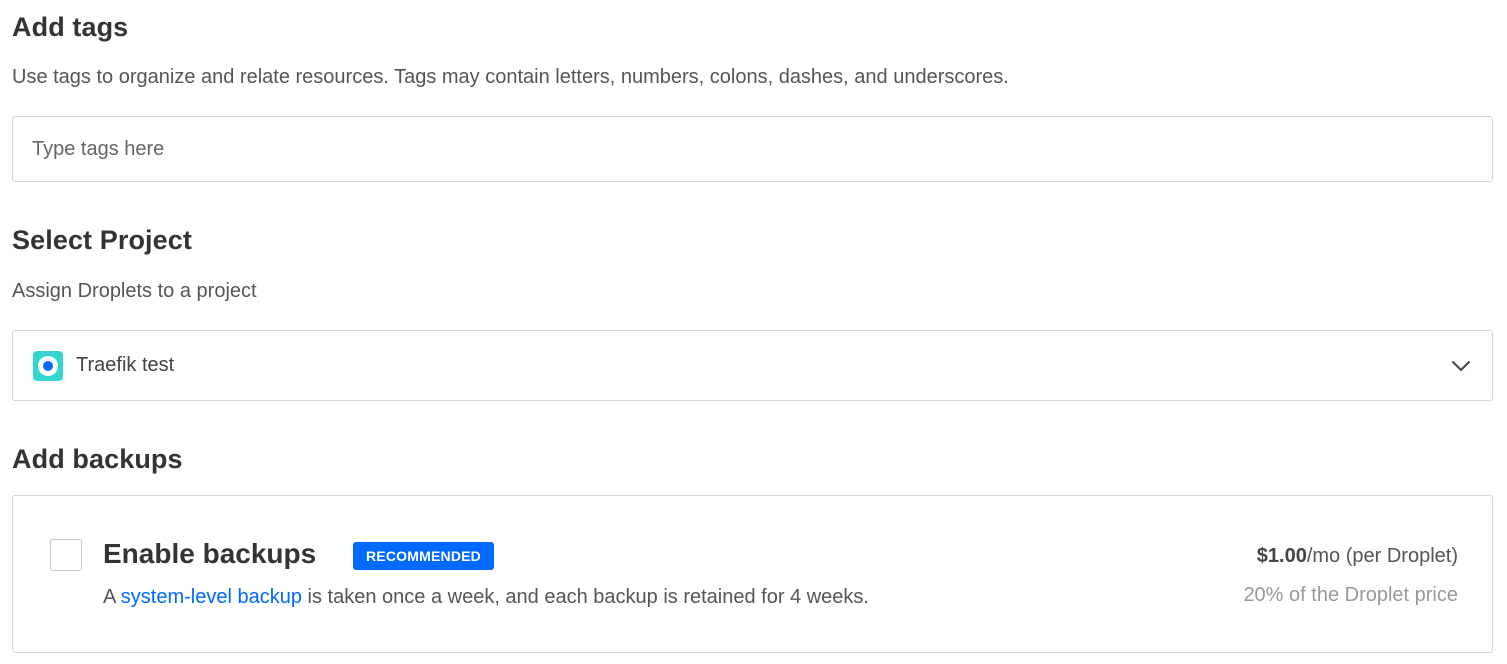 This screenshot has width=1507, height=664. Describe the element at coordinates (102, 240) in the screenshot. I see `select-project-heading: Select Project` at that location.